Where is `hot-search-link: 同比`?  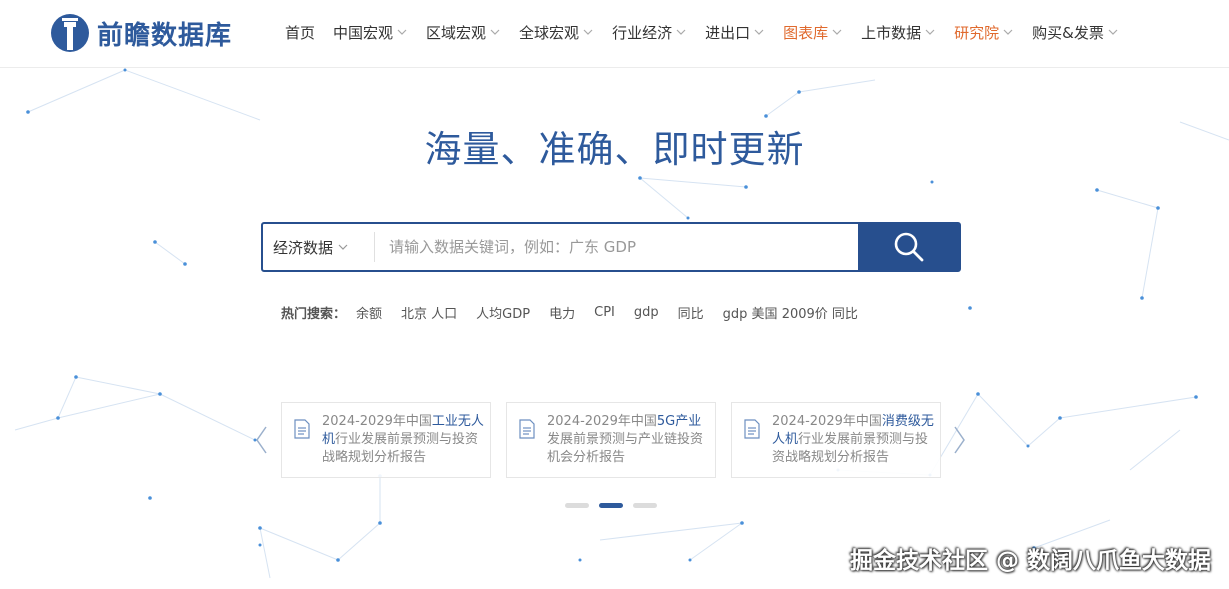 hot-search-link: 同比 is located at coordinates (691, 312).